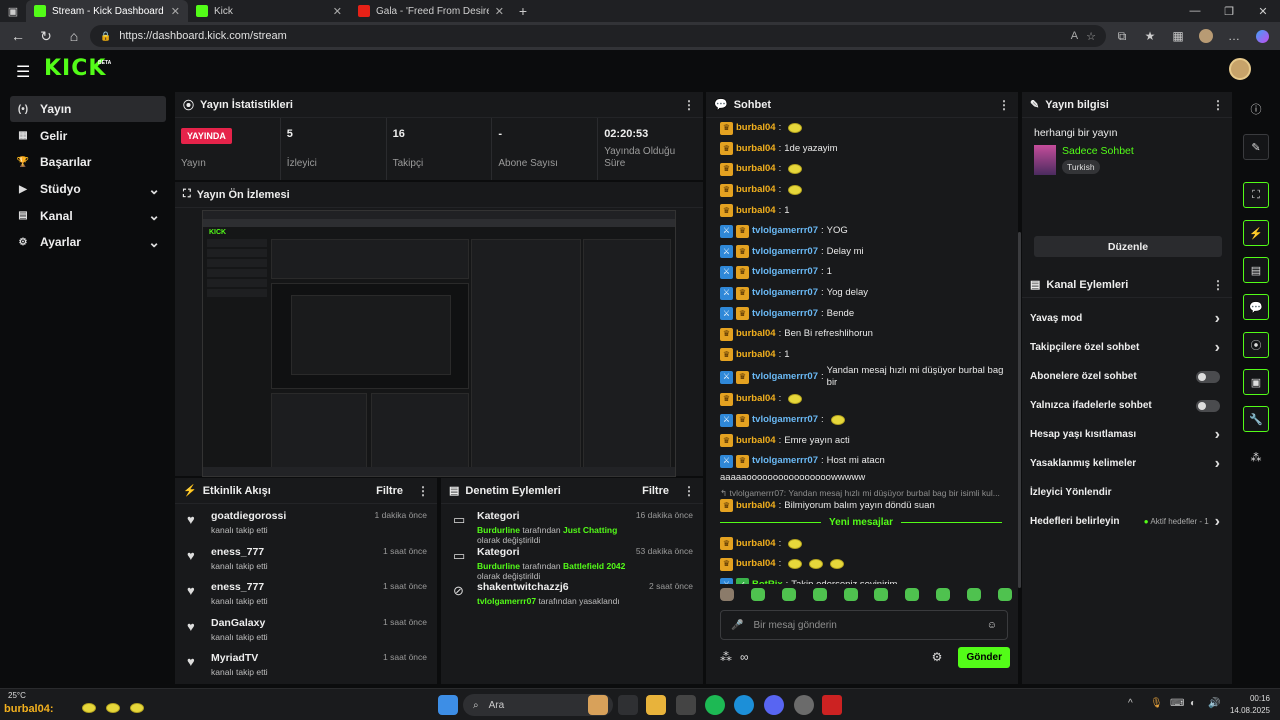 This screenshot has height=720, width=1280. I want to click on channel-action-row: Abonelere özel sohbet, so click(1127, 376).